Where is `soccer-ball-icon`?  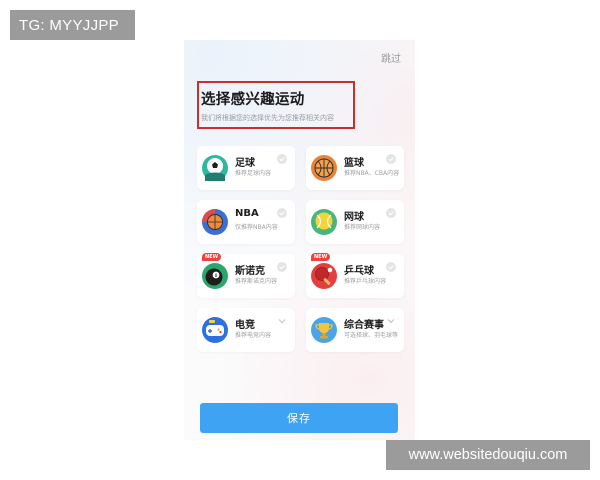
soccer-ball-icon is located at coordinates (215, 168).